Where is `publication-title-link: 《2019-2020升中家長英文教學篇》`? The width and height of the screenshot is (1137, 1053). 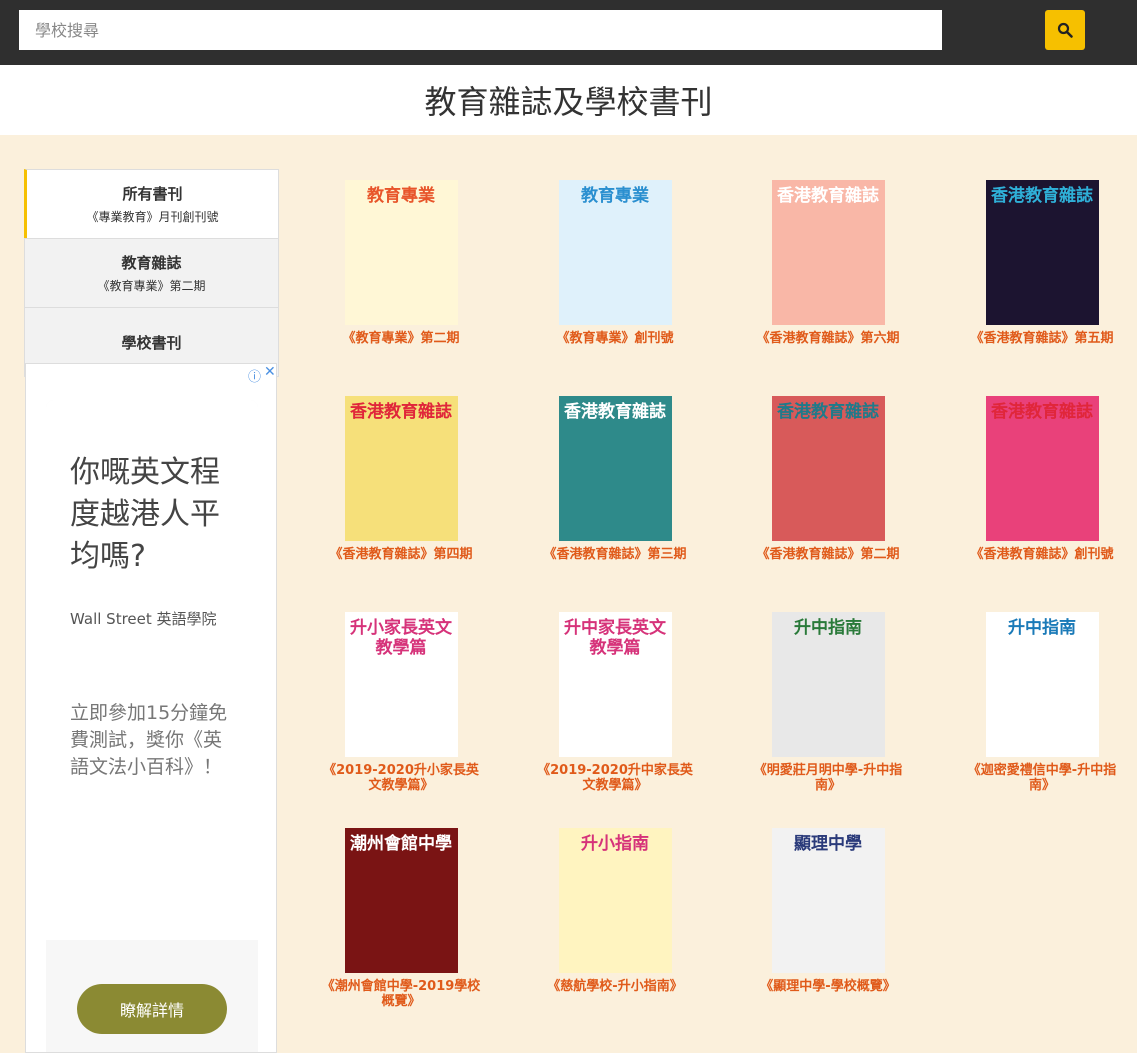 publication-title-link: 《2019-2020升中家長英文教學篇》 is located at coordinates (615, 778).